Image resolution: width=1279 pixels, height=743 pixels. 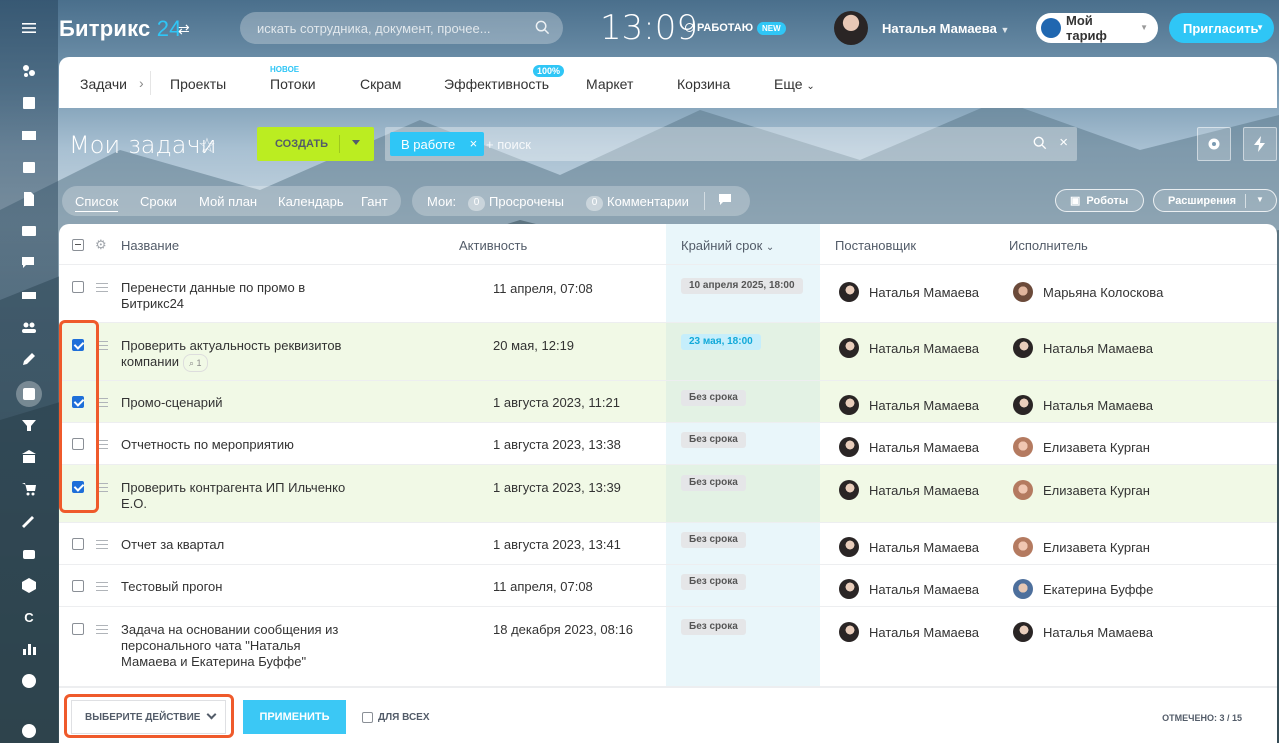 I want to click on sign-icon, so click(x=29, y=521).